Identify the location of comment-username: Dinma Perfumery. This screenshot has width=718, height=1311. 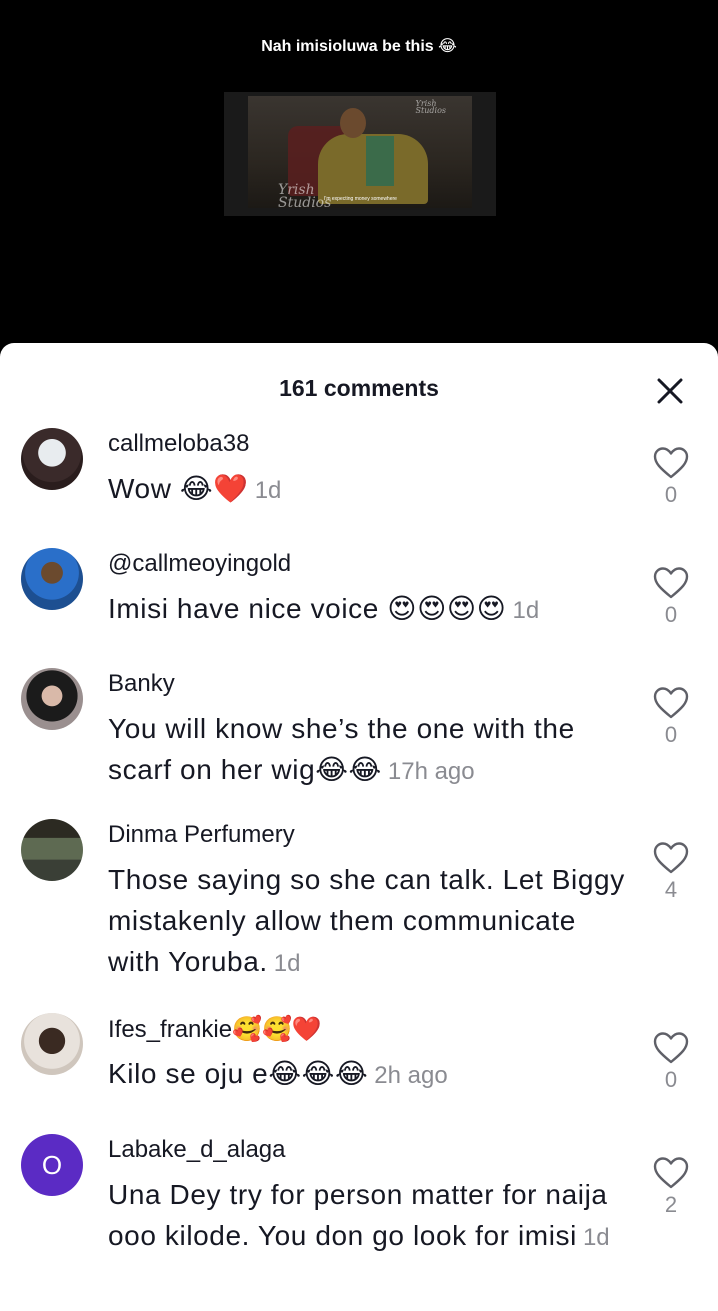
(201, 835).